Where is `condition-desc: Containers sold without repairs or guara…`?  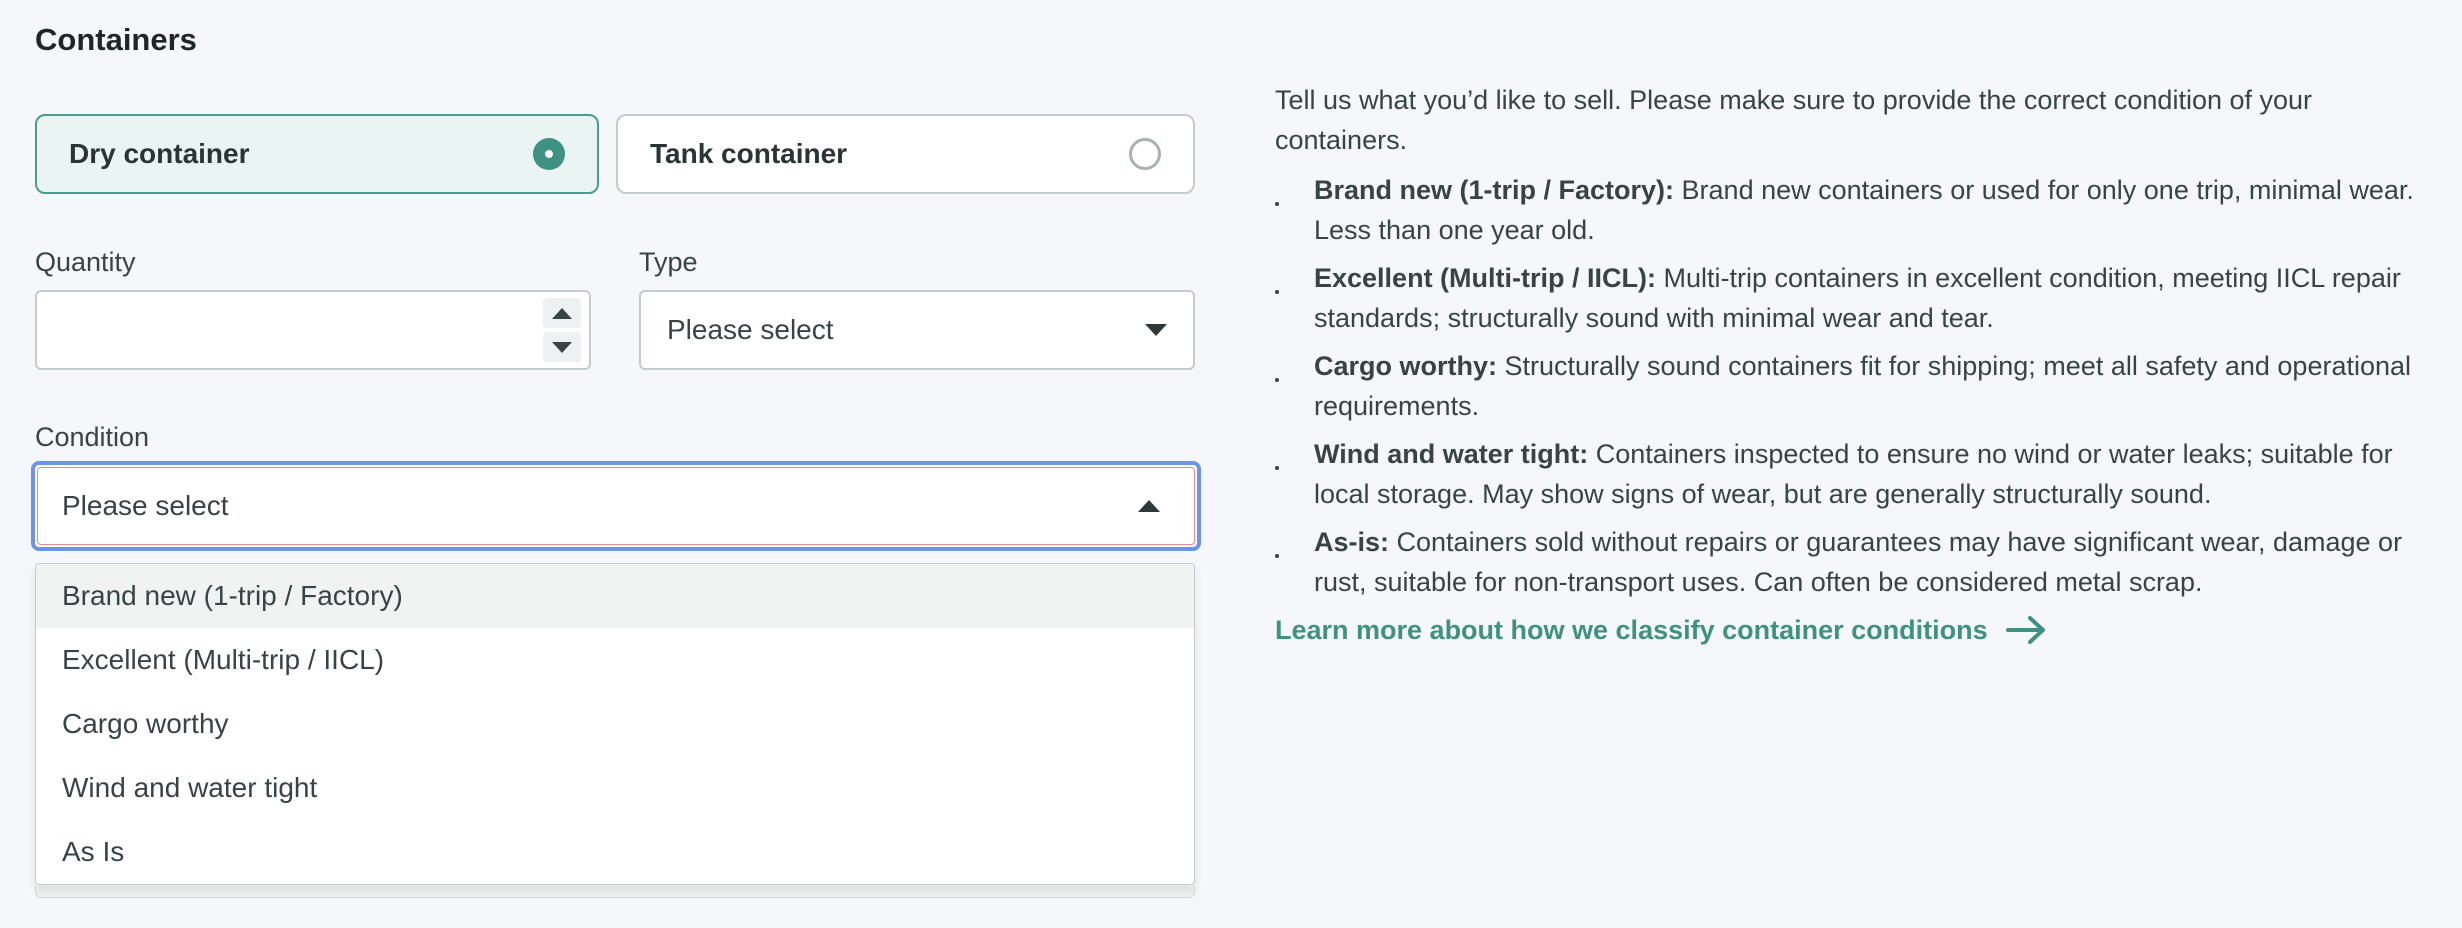
condition-desc: Containers sold without repairs or guara… is located at coordinates (1858, 562).